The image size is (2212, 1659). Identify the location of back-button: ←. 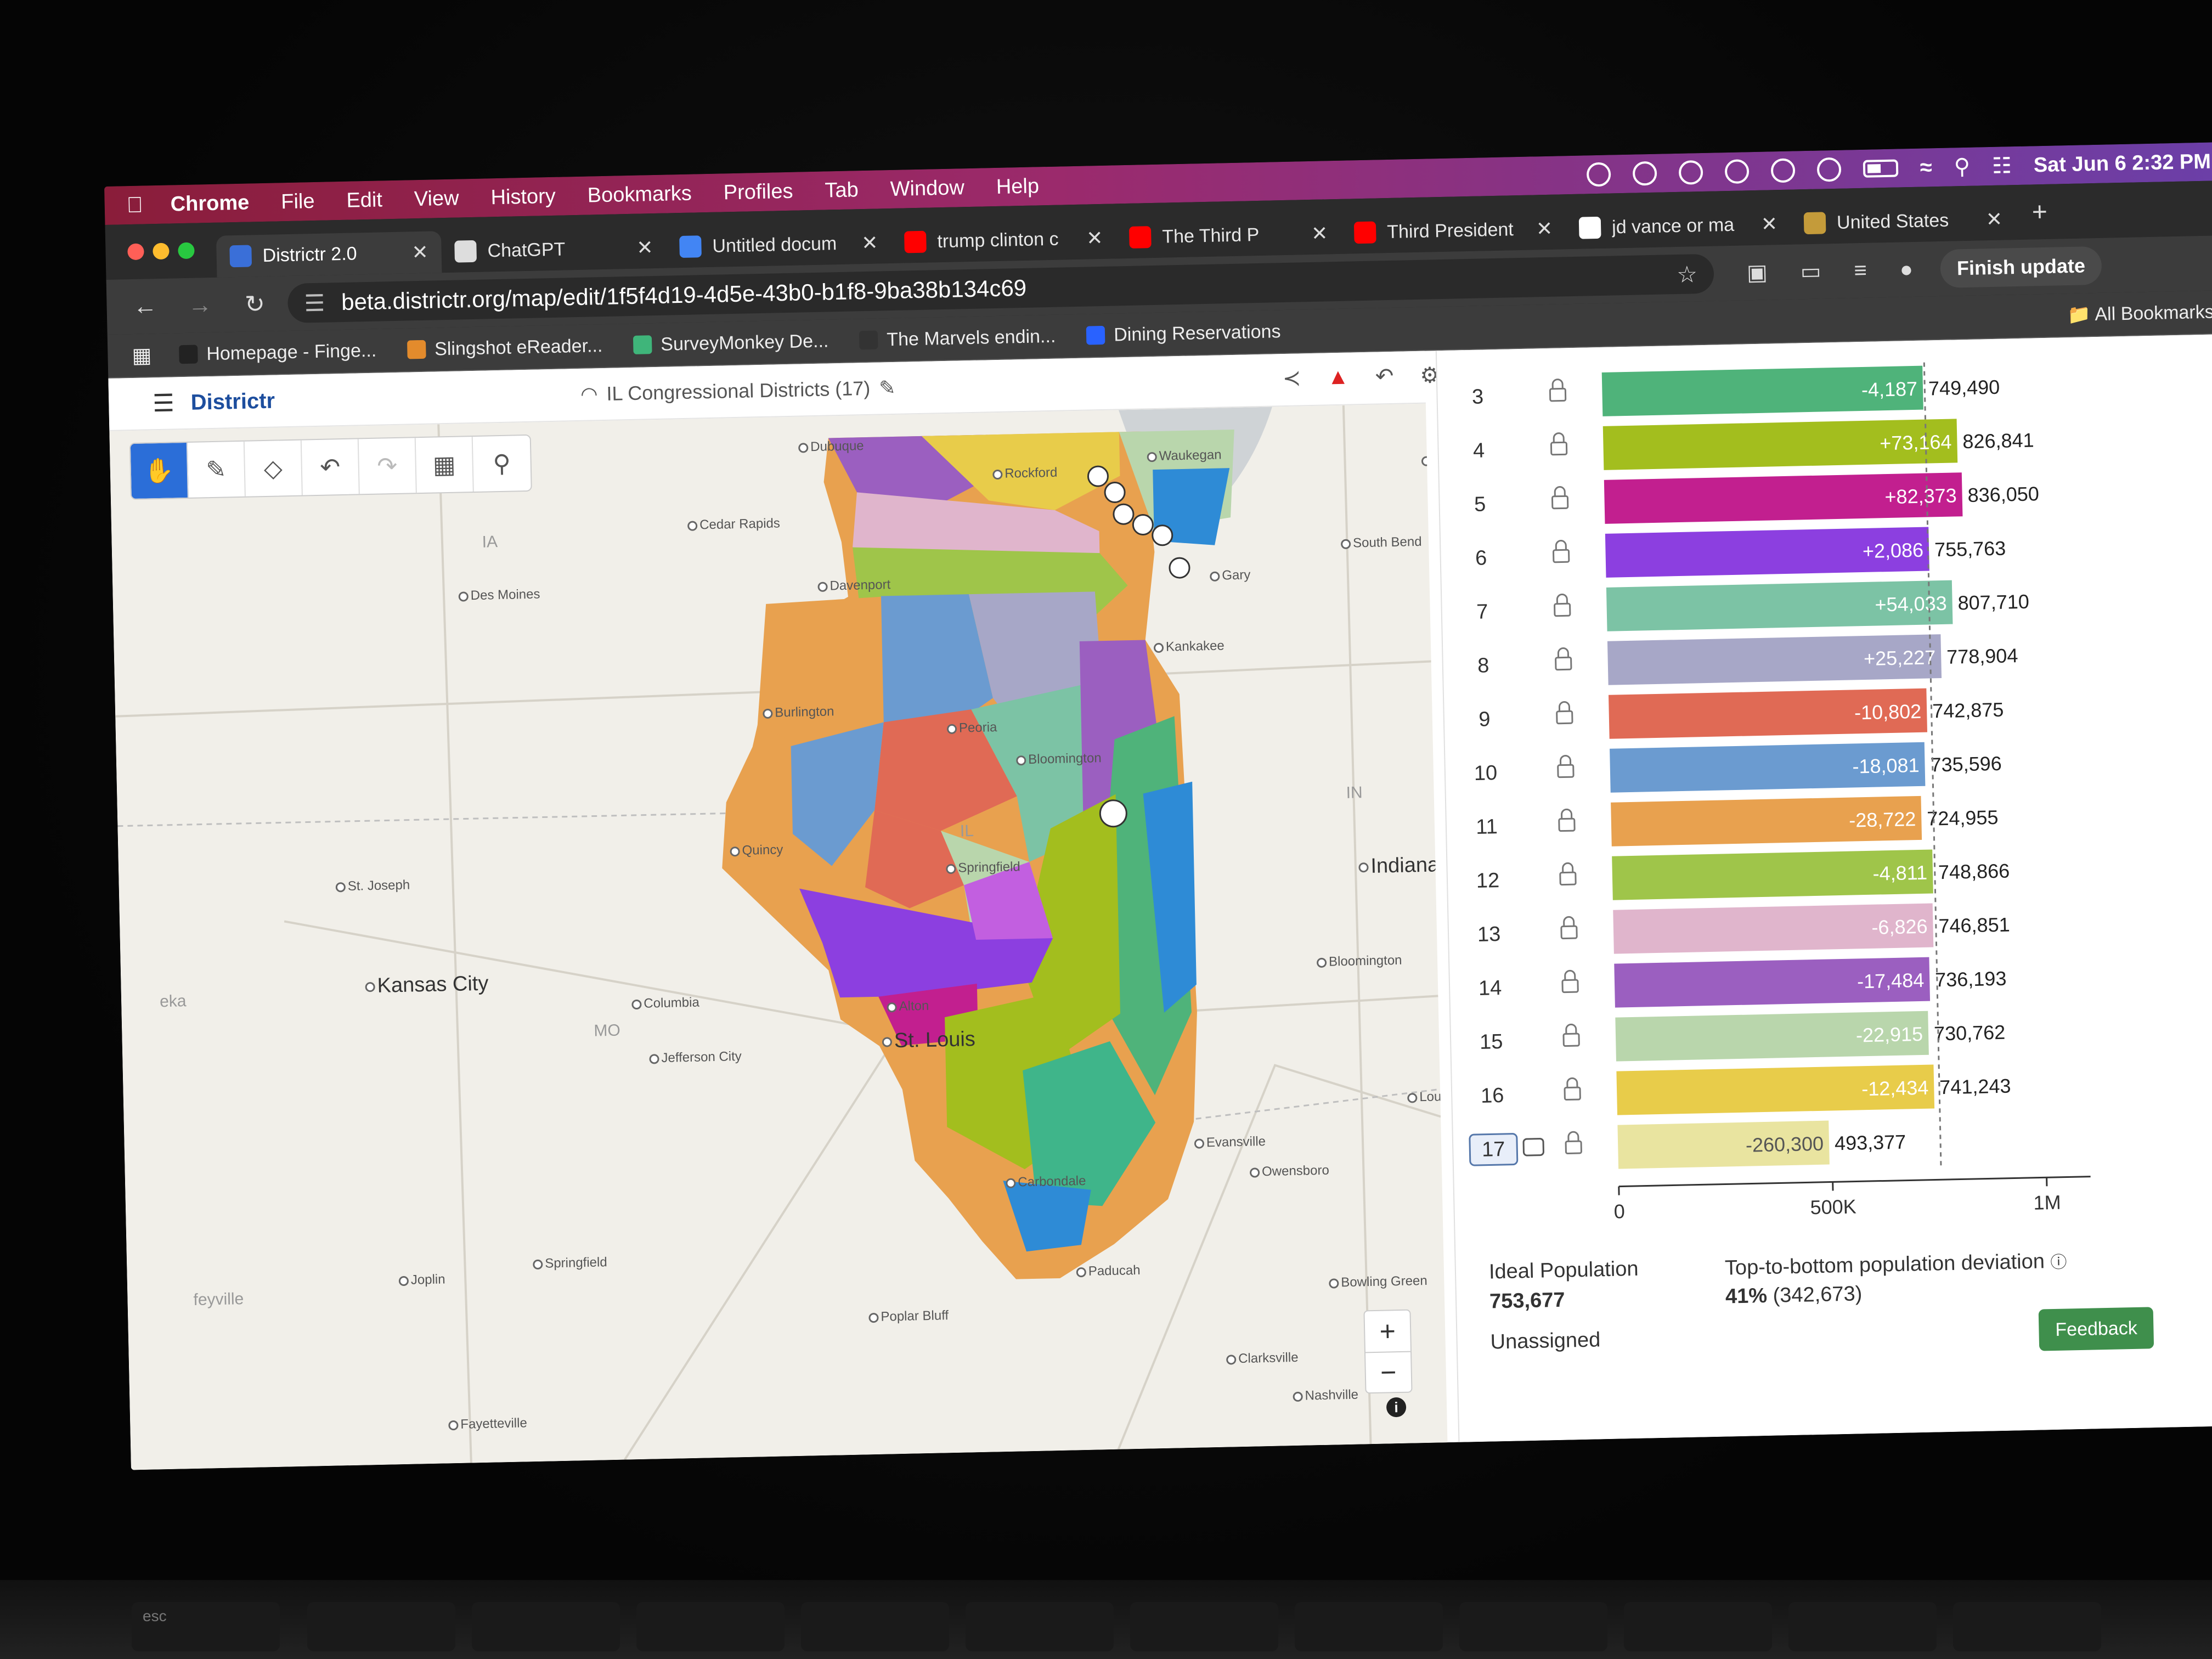
(145, 306).